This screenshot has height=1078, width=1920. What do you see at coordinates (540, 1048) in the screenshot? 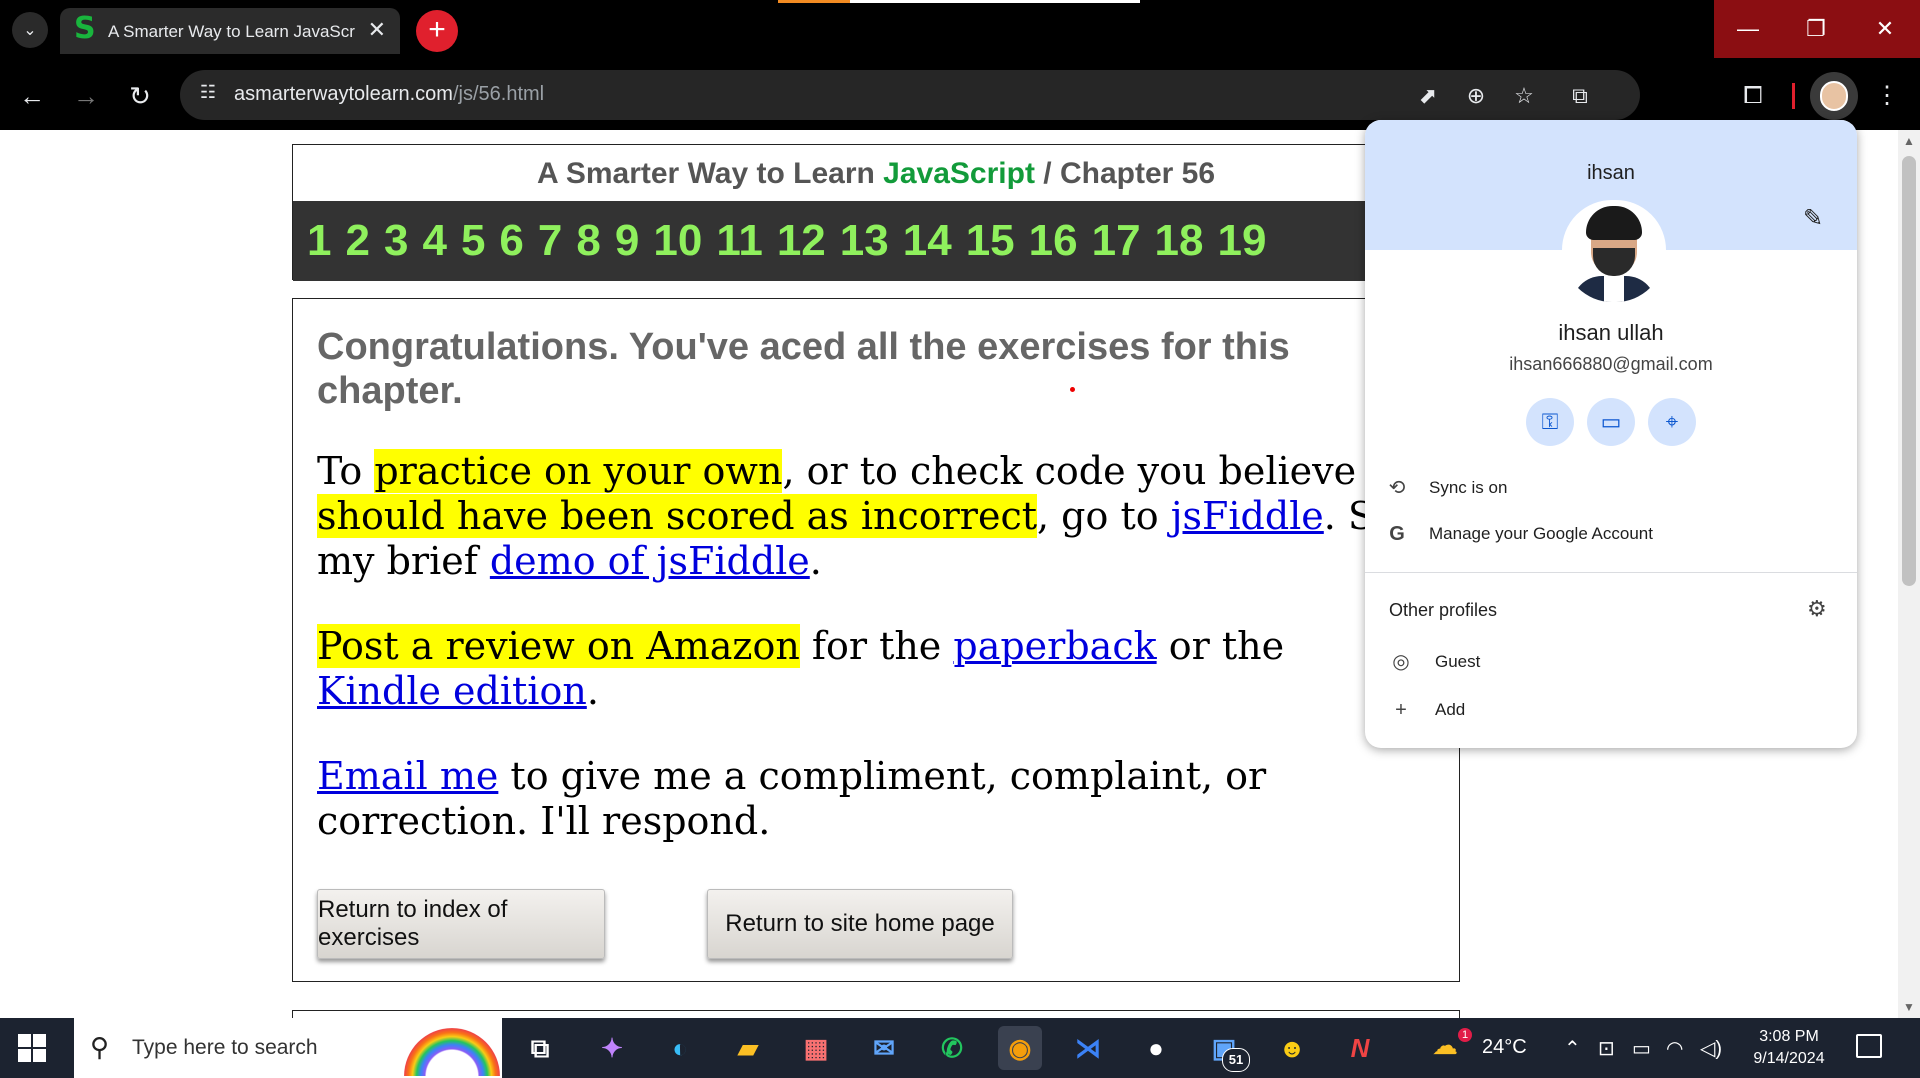
I see `task-view-icon: ⧉` at bounding box center [540, 1048].